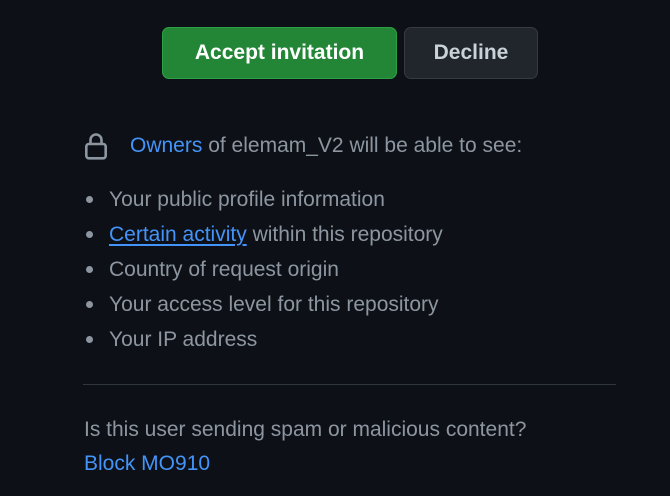  What do you see at coordinates (147, 464) in the screenshot?
I see `block-user-link: Block MO910` at bounding box center [147, 464].